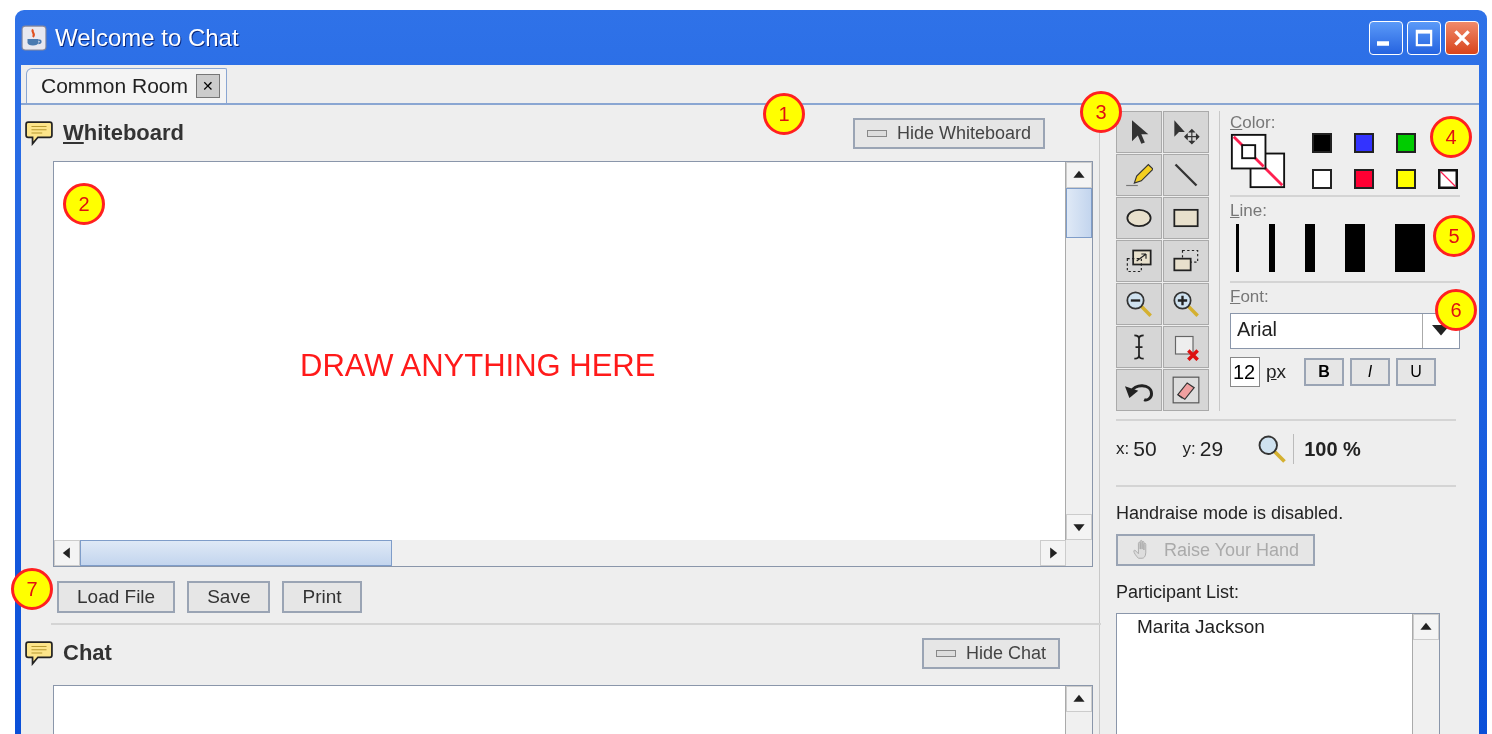  Describe the element at coordinates (478, 366) in the screenshot. I see `canvas-text: DRAW ANYTHING HERE` at that location.